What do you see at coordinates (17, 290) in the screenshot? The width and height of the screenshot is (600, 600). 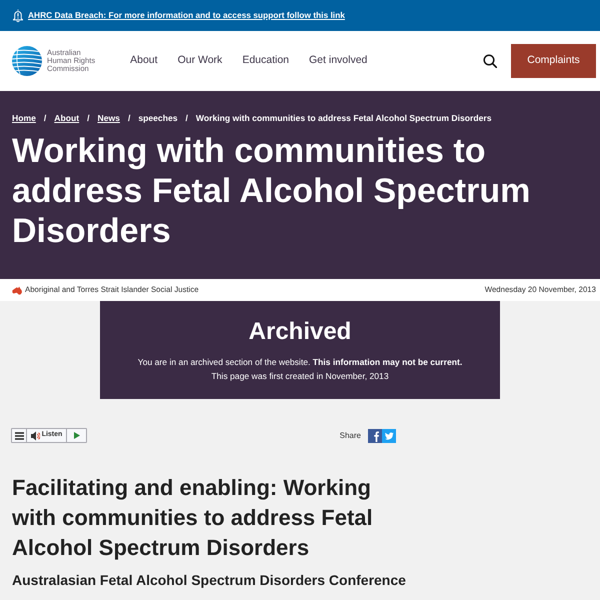 I see `map-icon` at bounding box center [17, 290].